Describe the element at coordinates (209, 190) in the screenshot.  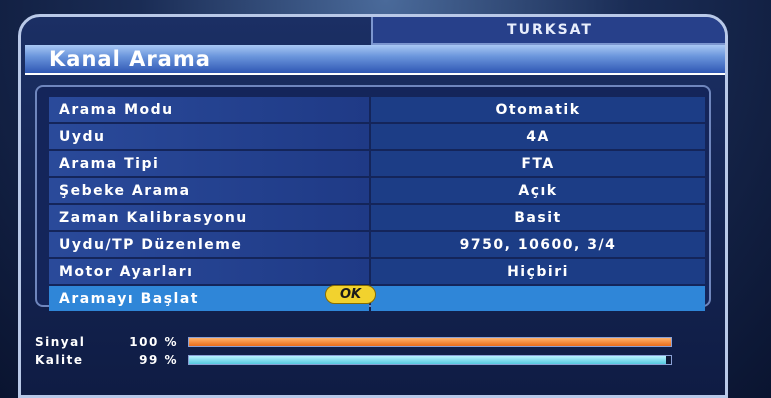
I see `menu-label: Şebeke Arama` at that location.